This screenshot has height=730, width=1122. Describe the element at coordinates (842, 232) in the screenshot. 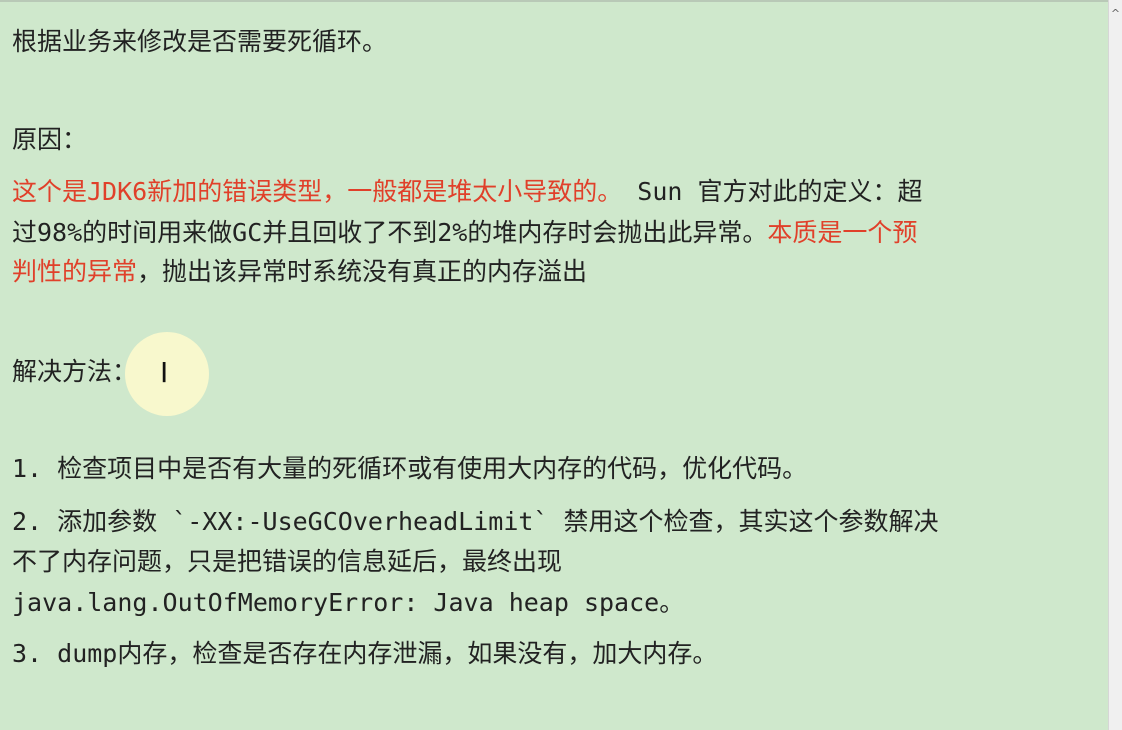

I see `reason-red-text-2: 本质是一个预` at that location.